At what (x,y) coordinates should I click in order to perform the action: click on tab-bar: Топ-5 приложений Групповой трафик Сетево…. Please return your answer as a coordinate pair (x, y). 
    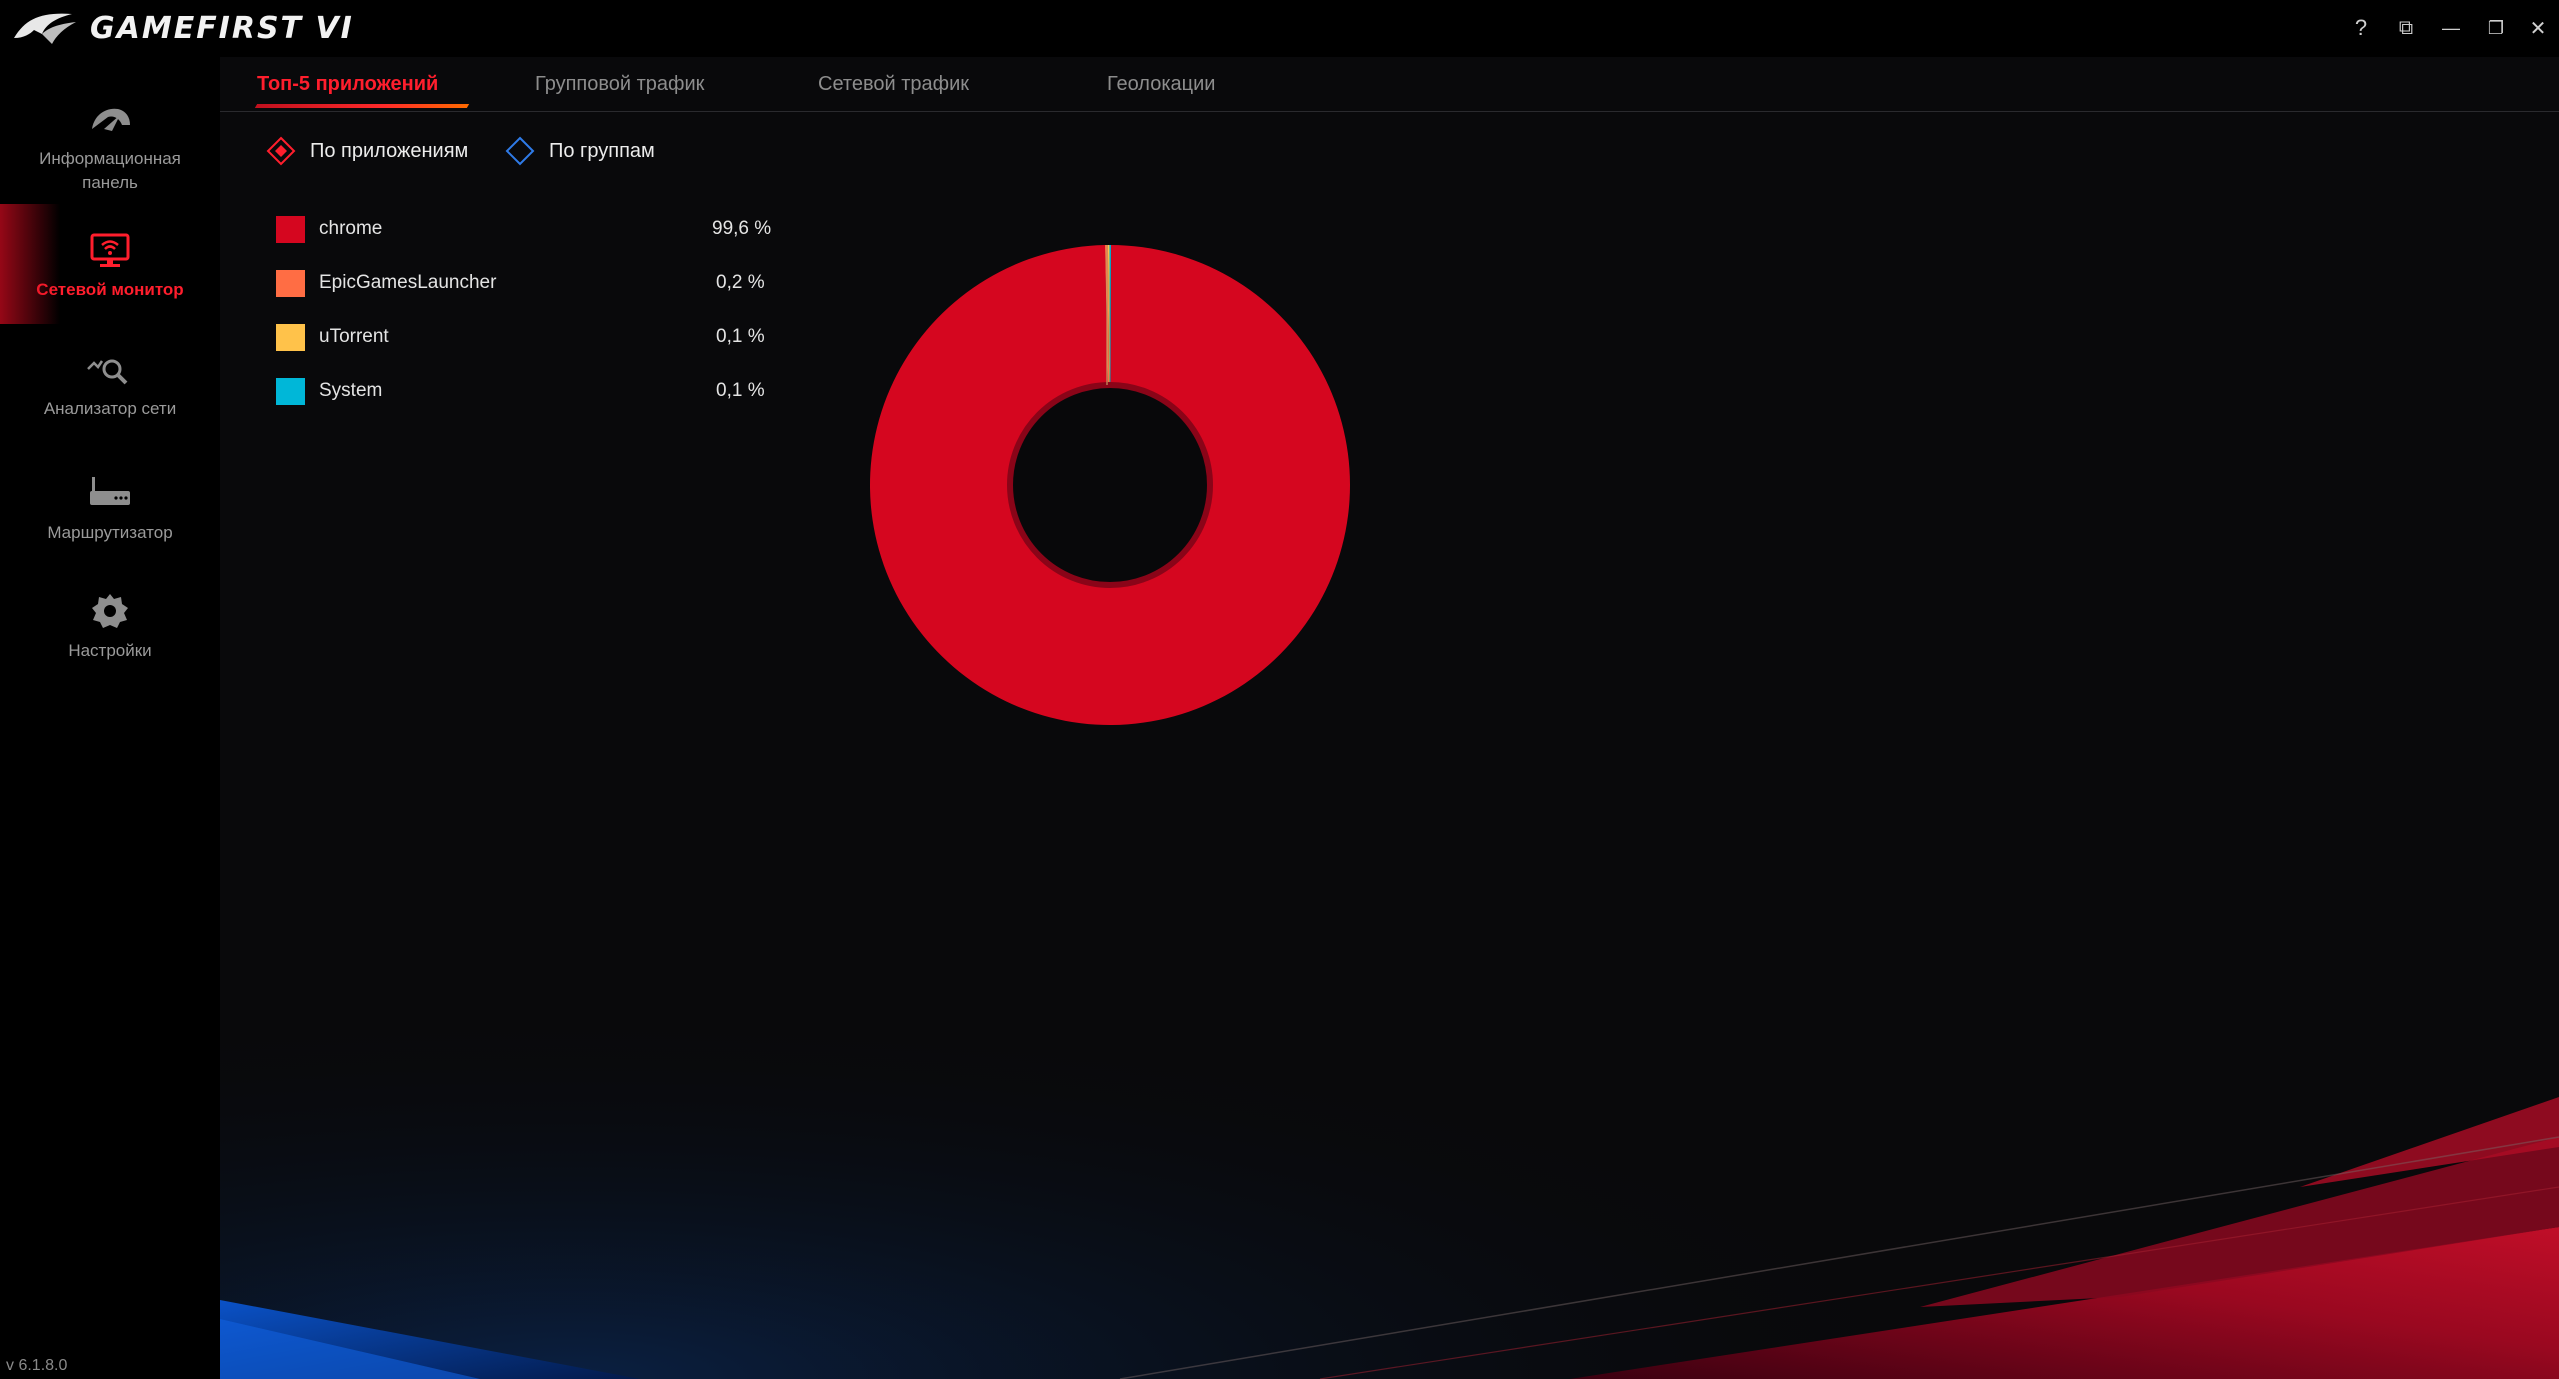
    Looking at the image, I should click on (1389, 84).